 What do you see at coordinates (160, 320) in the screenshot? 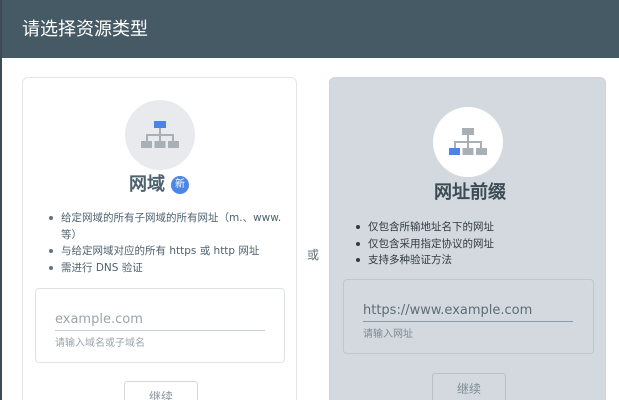
I see `domain-input` at bounding box center [160, 320].